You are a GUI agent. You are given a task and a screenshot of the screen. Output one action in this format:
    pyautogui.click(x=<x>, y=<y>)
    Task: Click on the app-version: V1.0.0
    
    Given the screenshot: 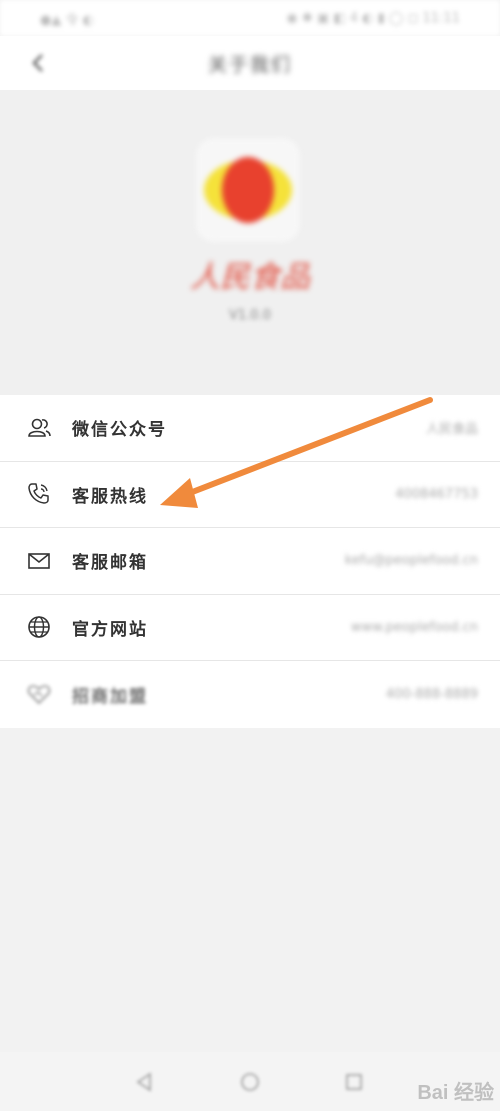 What is the action you would take?
    pyautogui.click(x=250, y=315)
    